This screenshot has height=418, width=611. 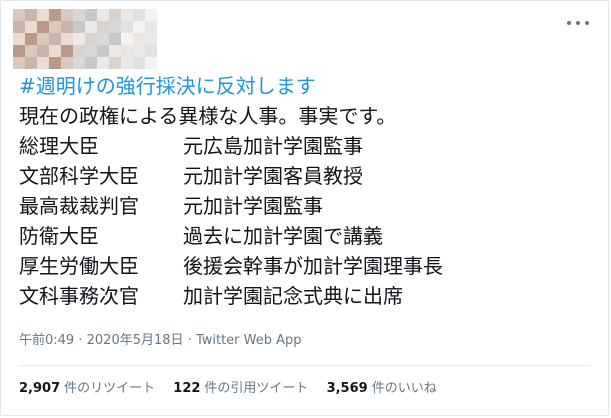 I want to click on likes-stat: 3,569 件のいいね, so click(x=382, y=389).